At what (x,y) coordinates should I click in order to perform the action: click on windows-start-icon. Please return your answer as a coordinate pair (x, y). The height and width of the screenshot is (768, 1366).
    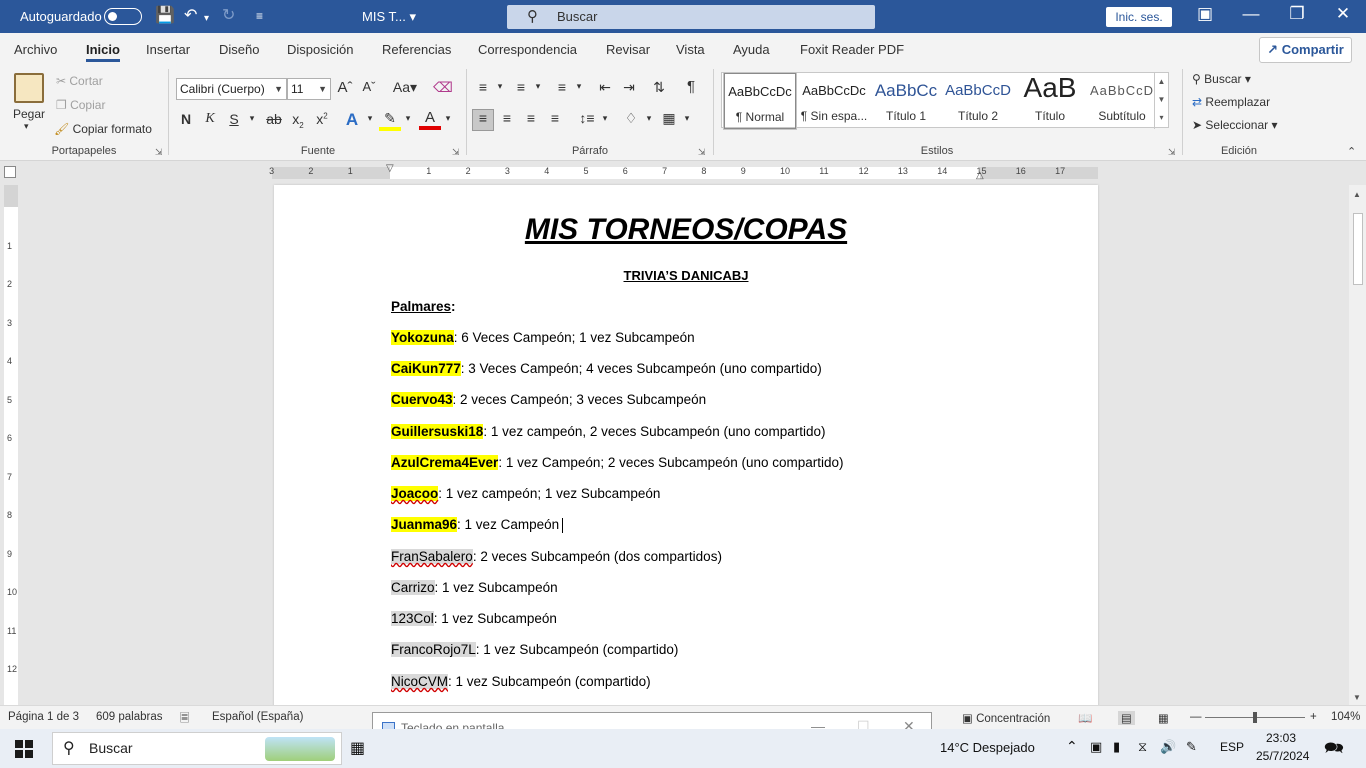
    Looking at the image, I should click on (24, 749).